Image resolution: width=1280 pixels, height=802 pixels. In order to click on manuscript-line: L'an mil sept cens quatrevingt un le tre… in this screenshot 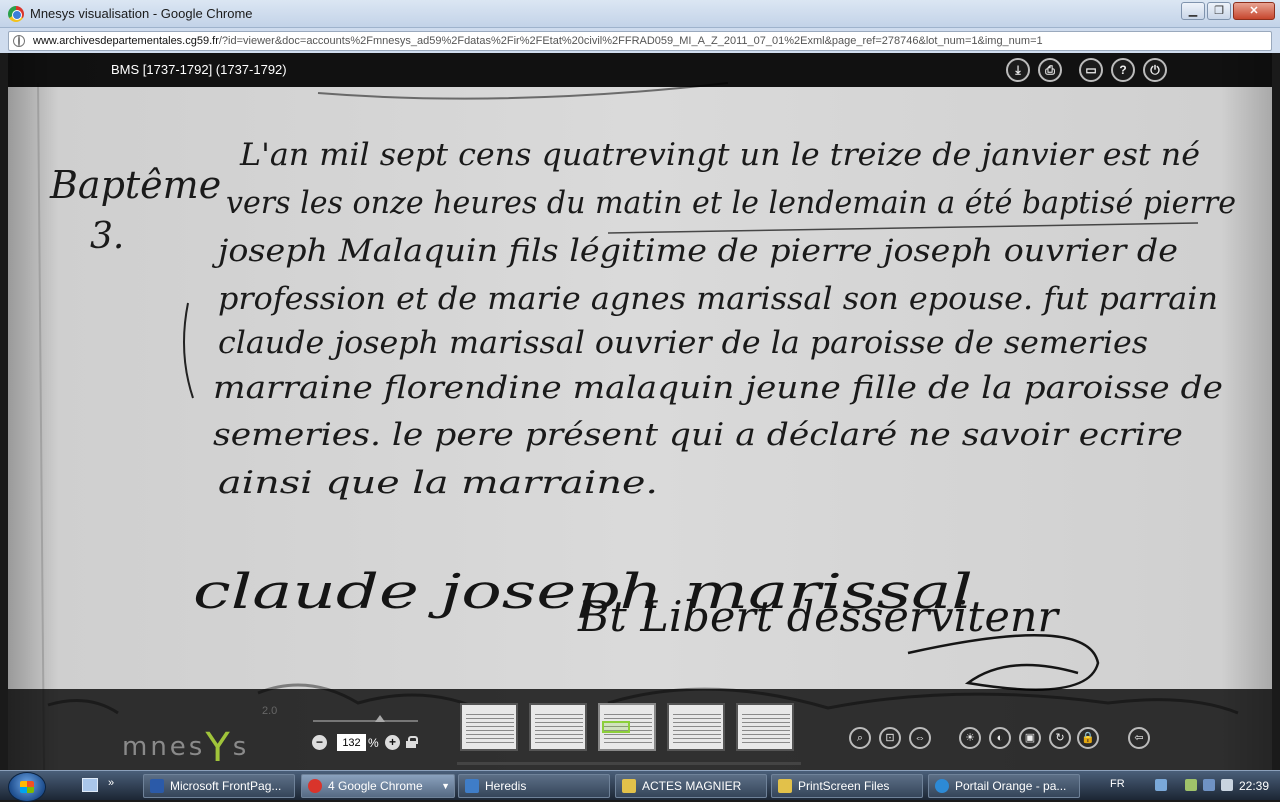, I will do `click(719, 155)`.